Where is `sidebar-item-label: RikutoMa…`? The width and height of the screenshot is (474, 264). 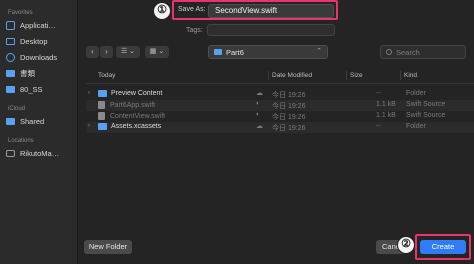 sidebar-item-label: RikutoMa… is located at coordinates (40, 153).